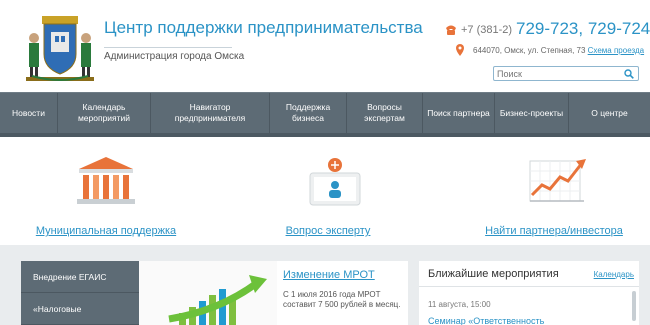 The image size is (650, 325). I want to click on building-icon, so click(106, 180).